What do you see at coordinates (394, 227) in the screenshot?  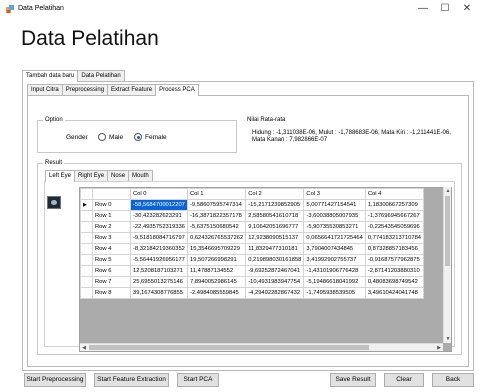 I see `grid-cell: -0,22543545059696` at bounding box center [394, 227].